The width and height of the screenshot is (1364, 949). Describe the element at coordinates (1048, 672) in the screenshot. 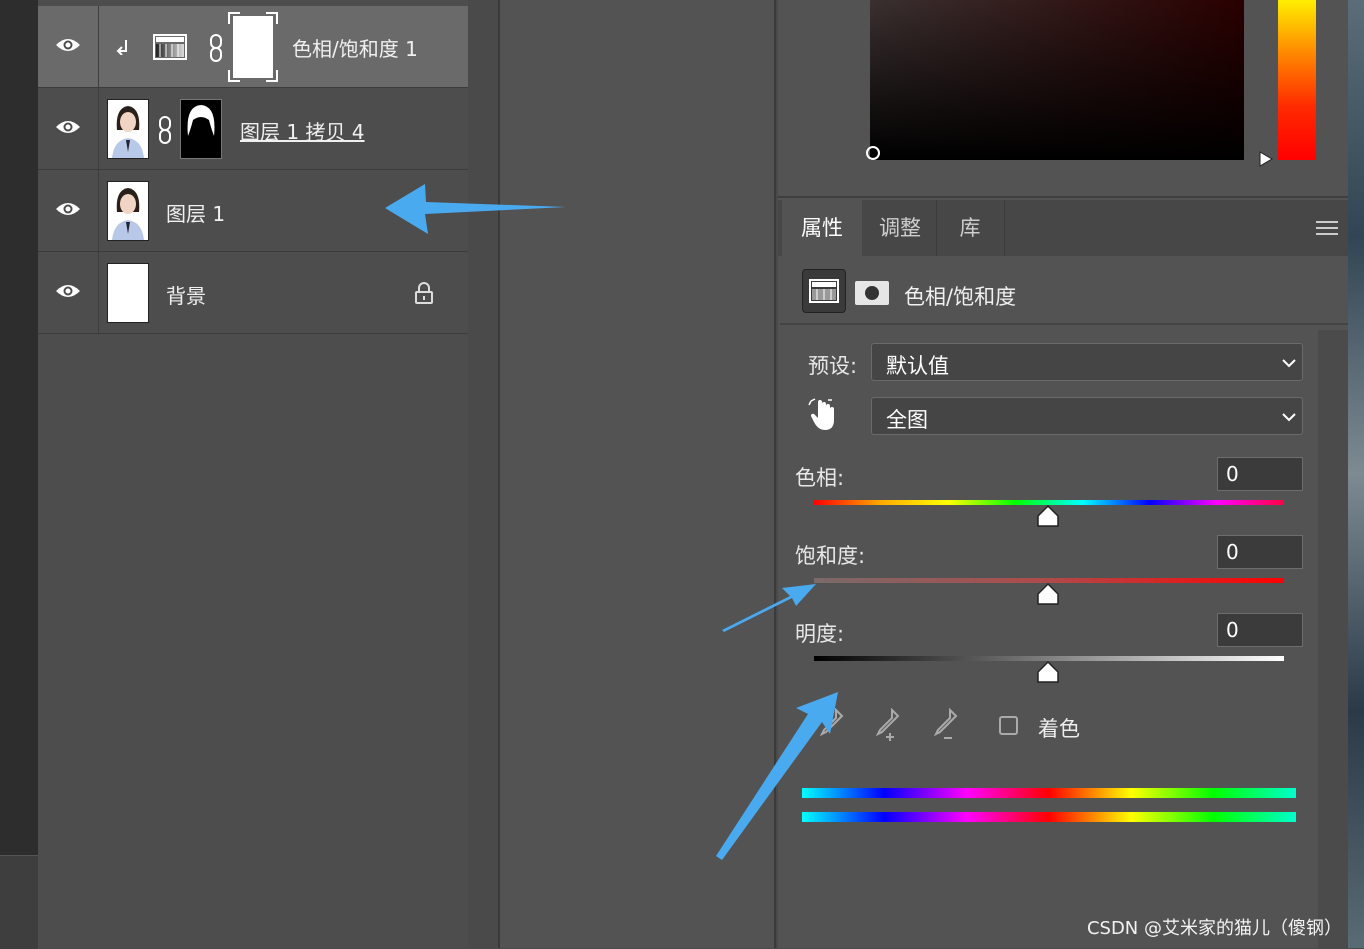

I see `lightness-slider-handle` at that location.